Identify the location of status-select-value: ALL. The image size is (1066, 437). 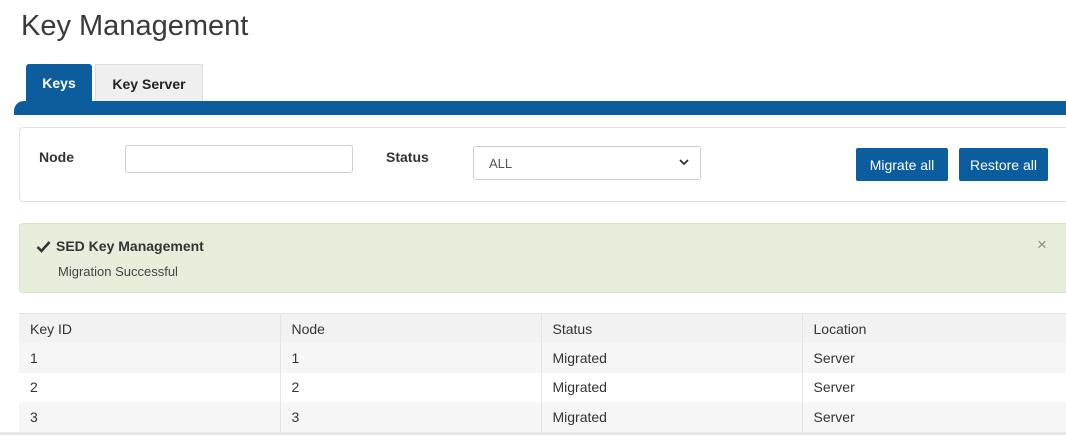
(501, 163).